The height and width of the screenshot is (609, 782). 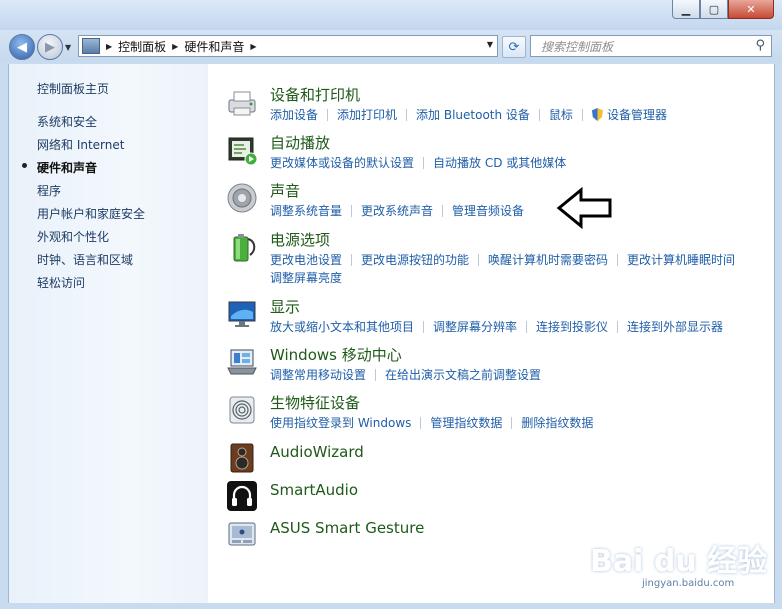 I want to click on annotation-arrow-icon, so click(x=584, y=208).